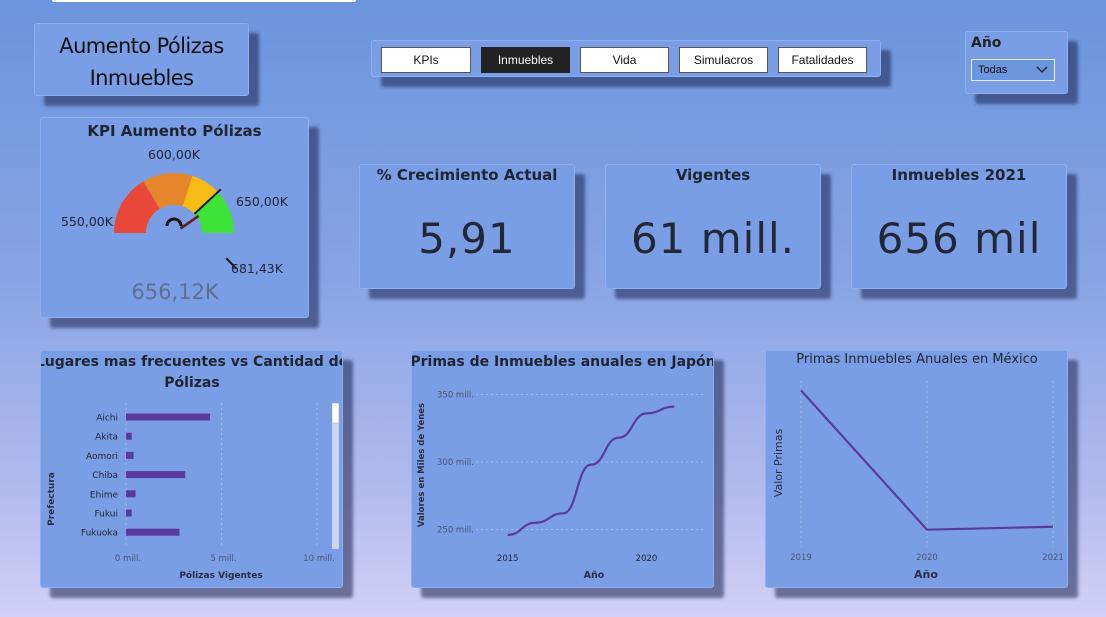 The image size is (1106, 617). Describe the element at coordinates (174, 222) in the screenshot. I see `gauge-hub-icon` at that location.